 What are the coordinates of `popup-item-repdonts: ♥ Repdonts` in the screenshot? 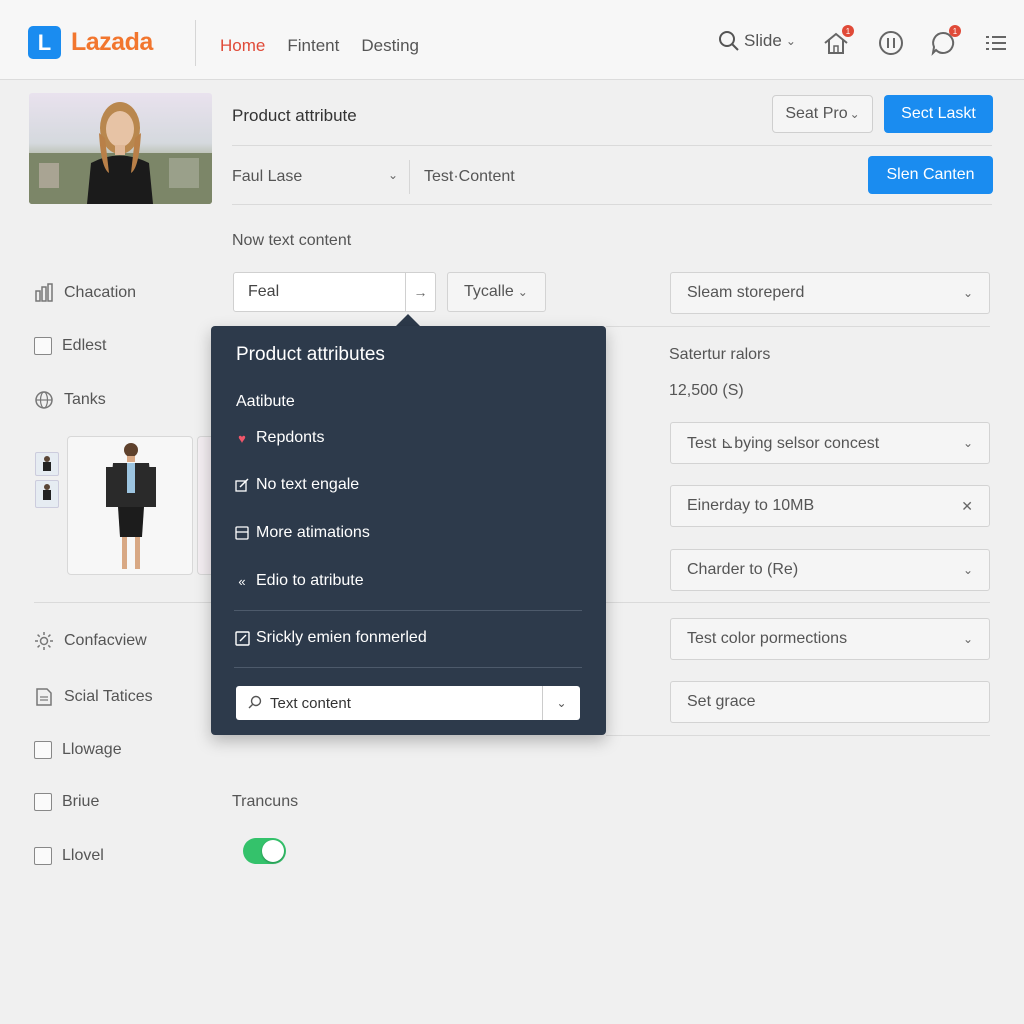 It's located at (279, 438).